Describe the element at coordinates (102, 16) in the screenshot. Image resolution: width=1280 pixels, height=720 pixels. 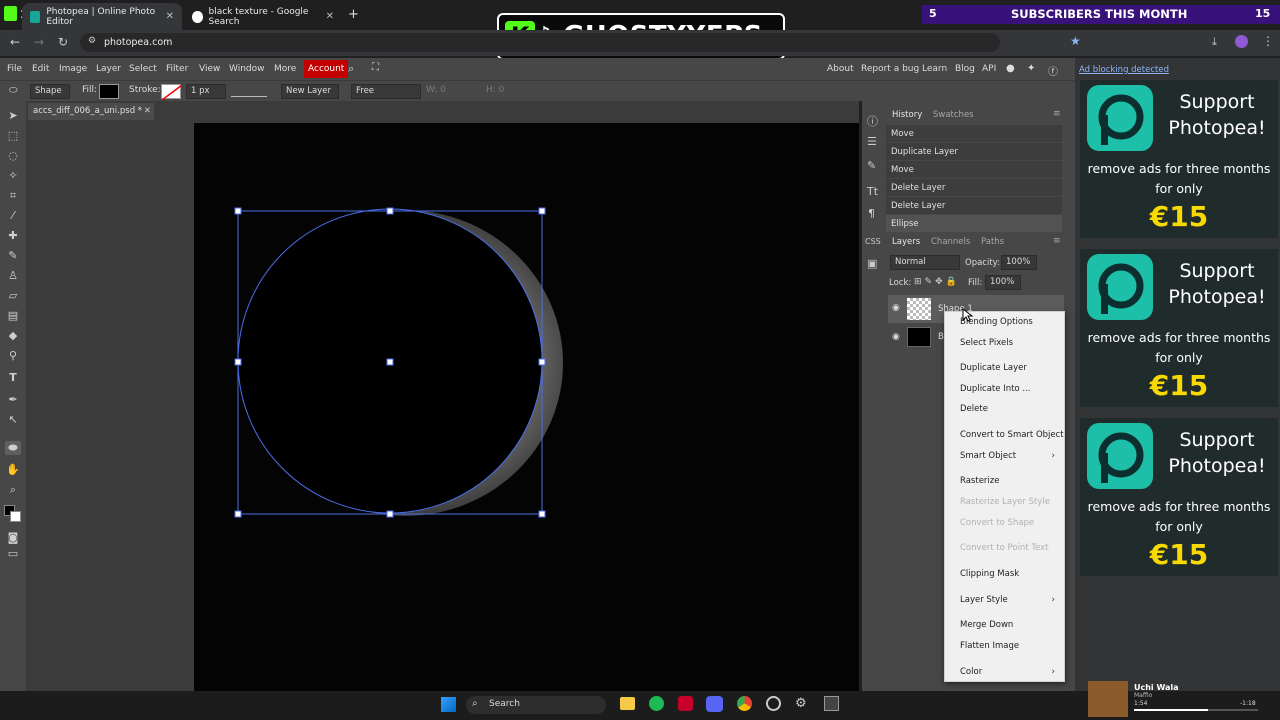
I see `browser-tab-photopea: Photopea | Online Photo Editor ✕` at that location.